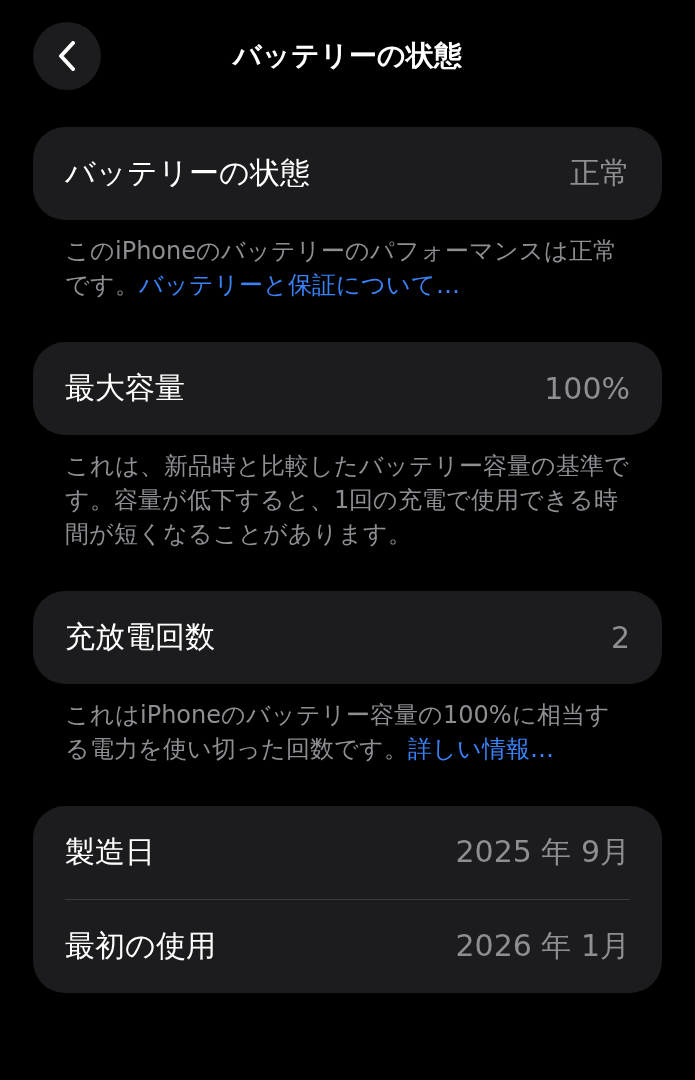  What do you see at coordinates (587, 388) in the screenshot?
I see `row-value: 100%` at bounding box center [587, 388].